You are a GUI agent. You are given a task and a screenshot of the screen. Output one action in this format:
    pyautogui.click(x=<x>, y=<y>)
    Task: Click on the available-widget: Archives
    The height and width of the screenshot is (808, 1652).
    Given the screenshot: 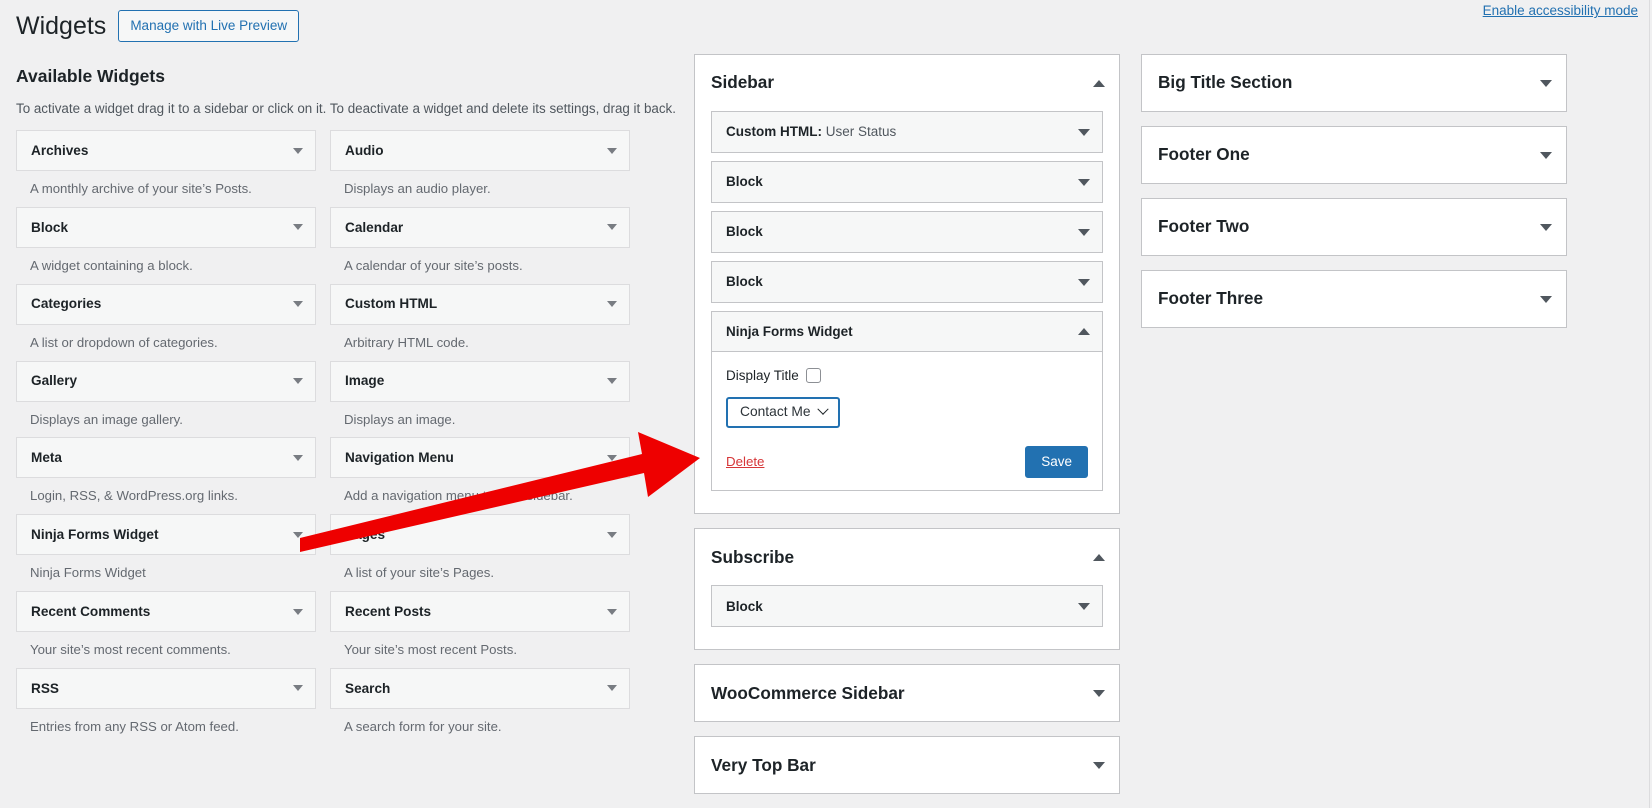 What is the action you would take?
    pyautogui.click(x=166, y=150)
    